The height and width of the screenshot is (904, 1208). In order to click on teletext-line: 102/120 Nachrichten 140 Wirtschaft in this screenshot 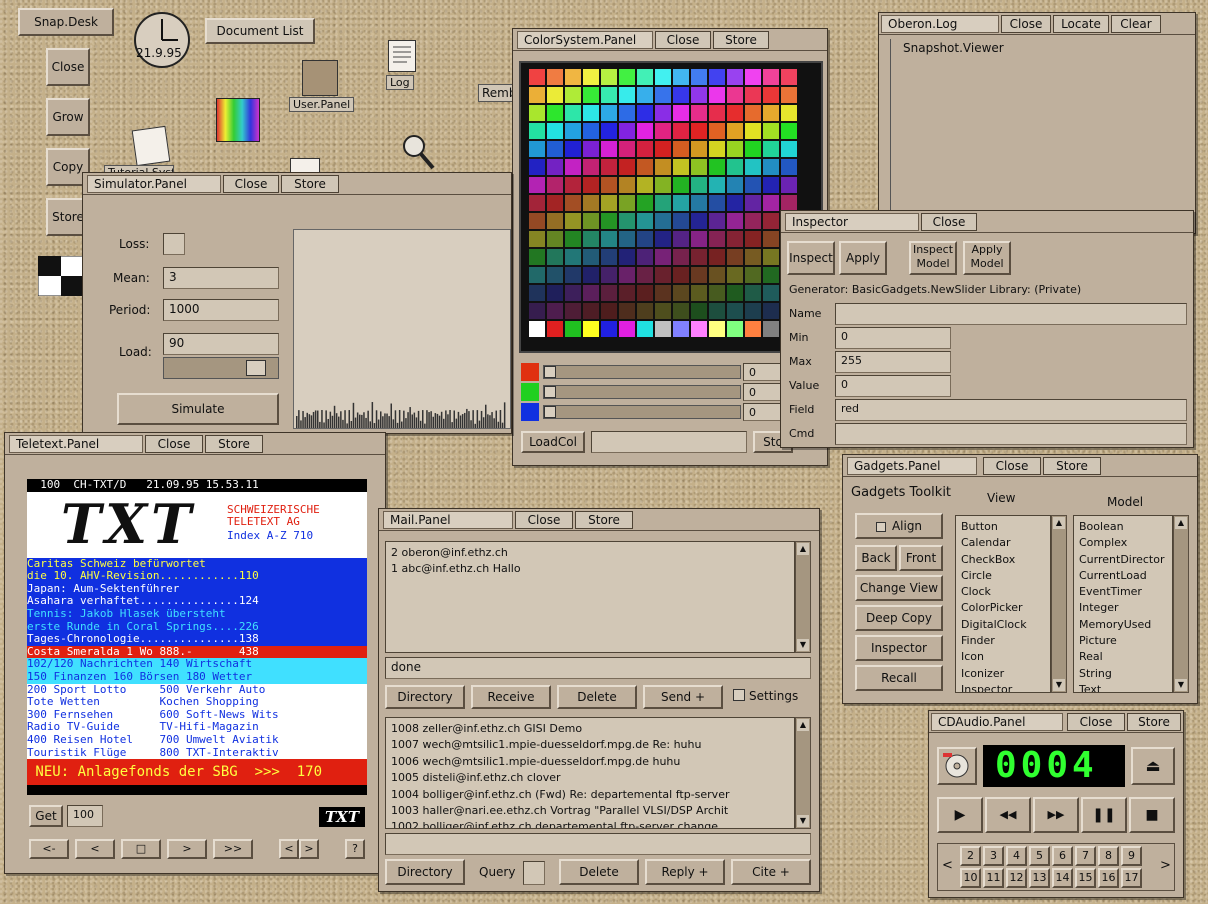, I will do `click(197, 664)`.